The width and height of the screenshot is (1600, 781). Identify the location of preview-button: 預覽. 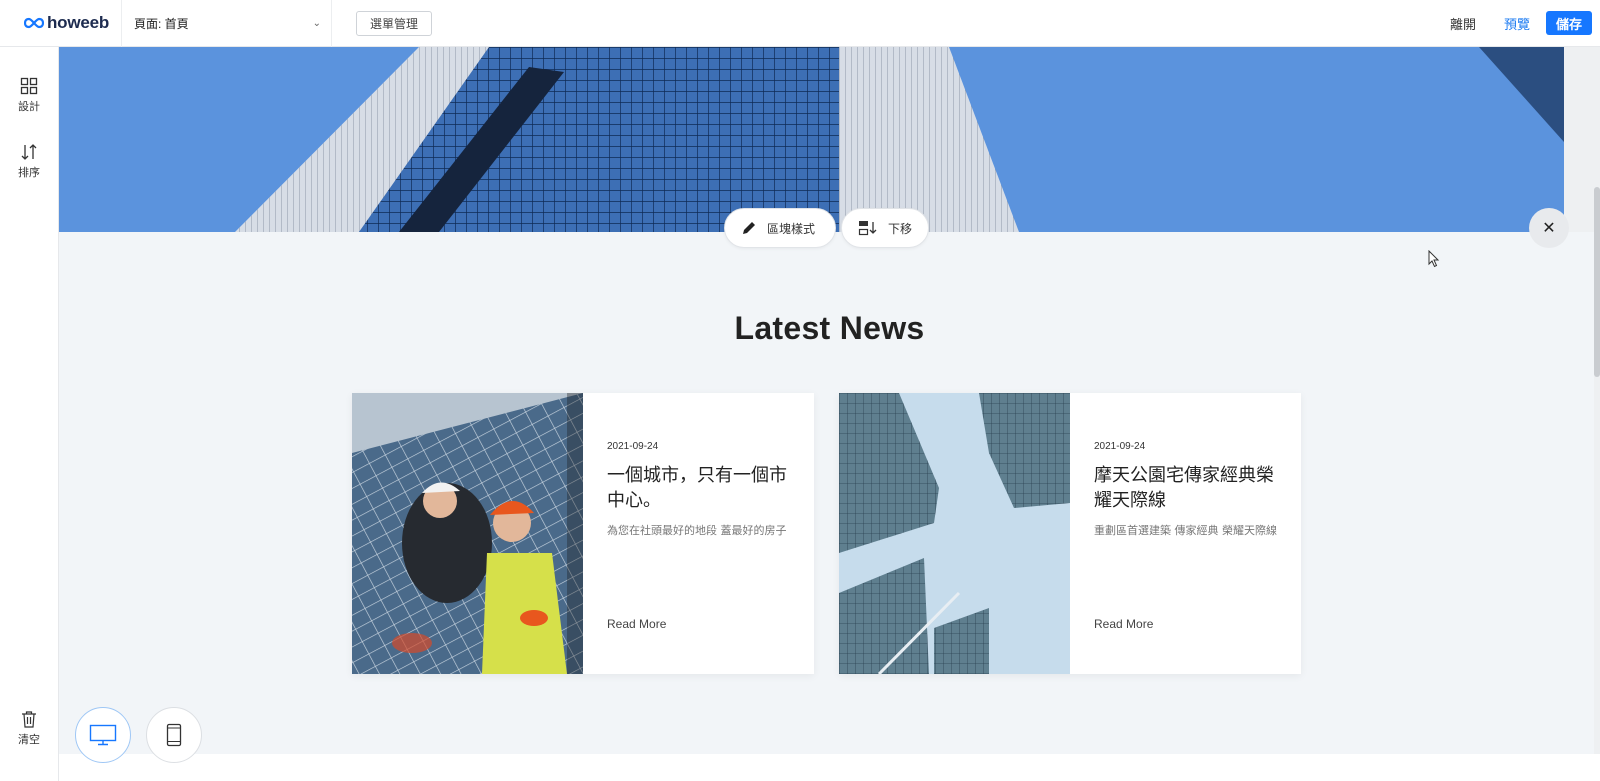
(1517, 23).